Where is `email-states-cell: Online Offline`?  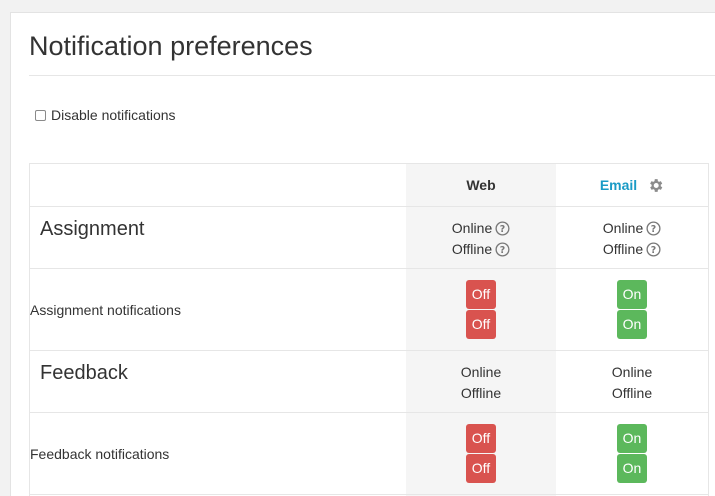
email-states-cell: Online Offline is located at coordinates (632, 382).